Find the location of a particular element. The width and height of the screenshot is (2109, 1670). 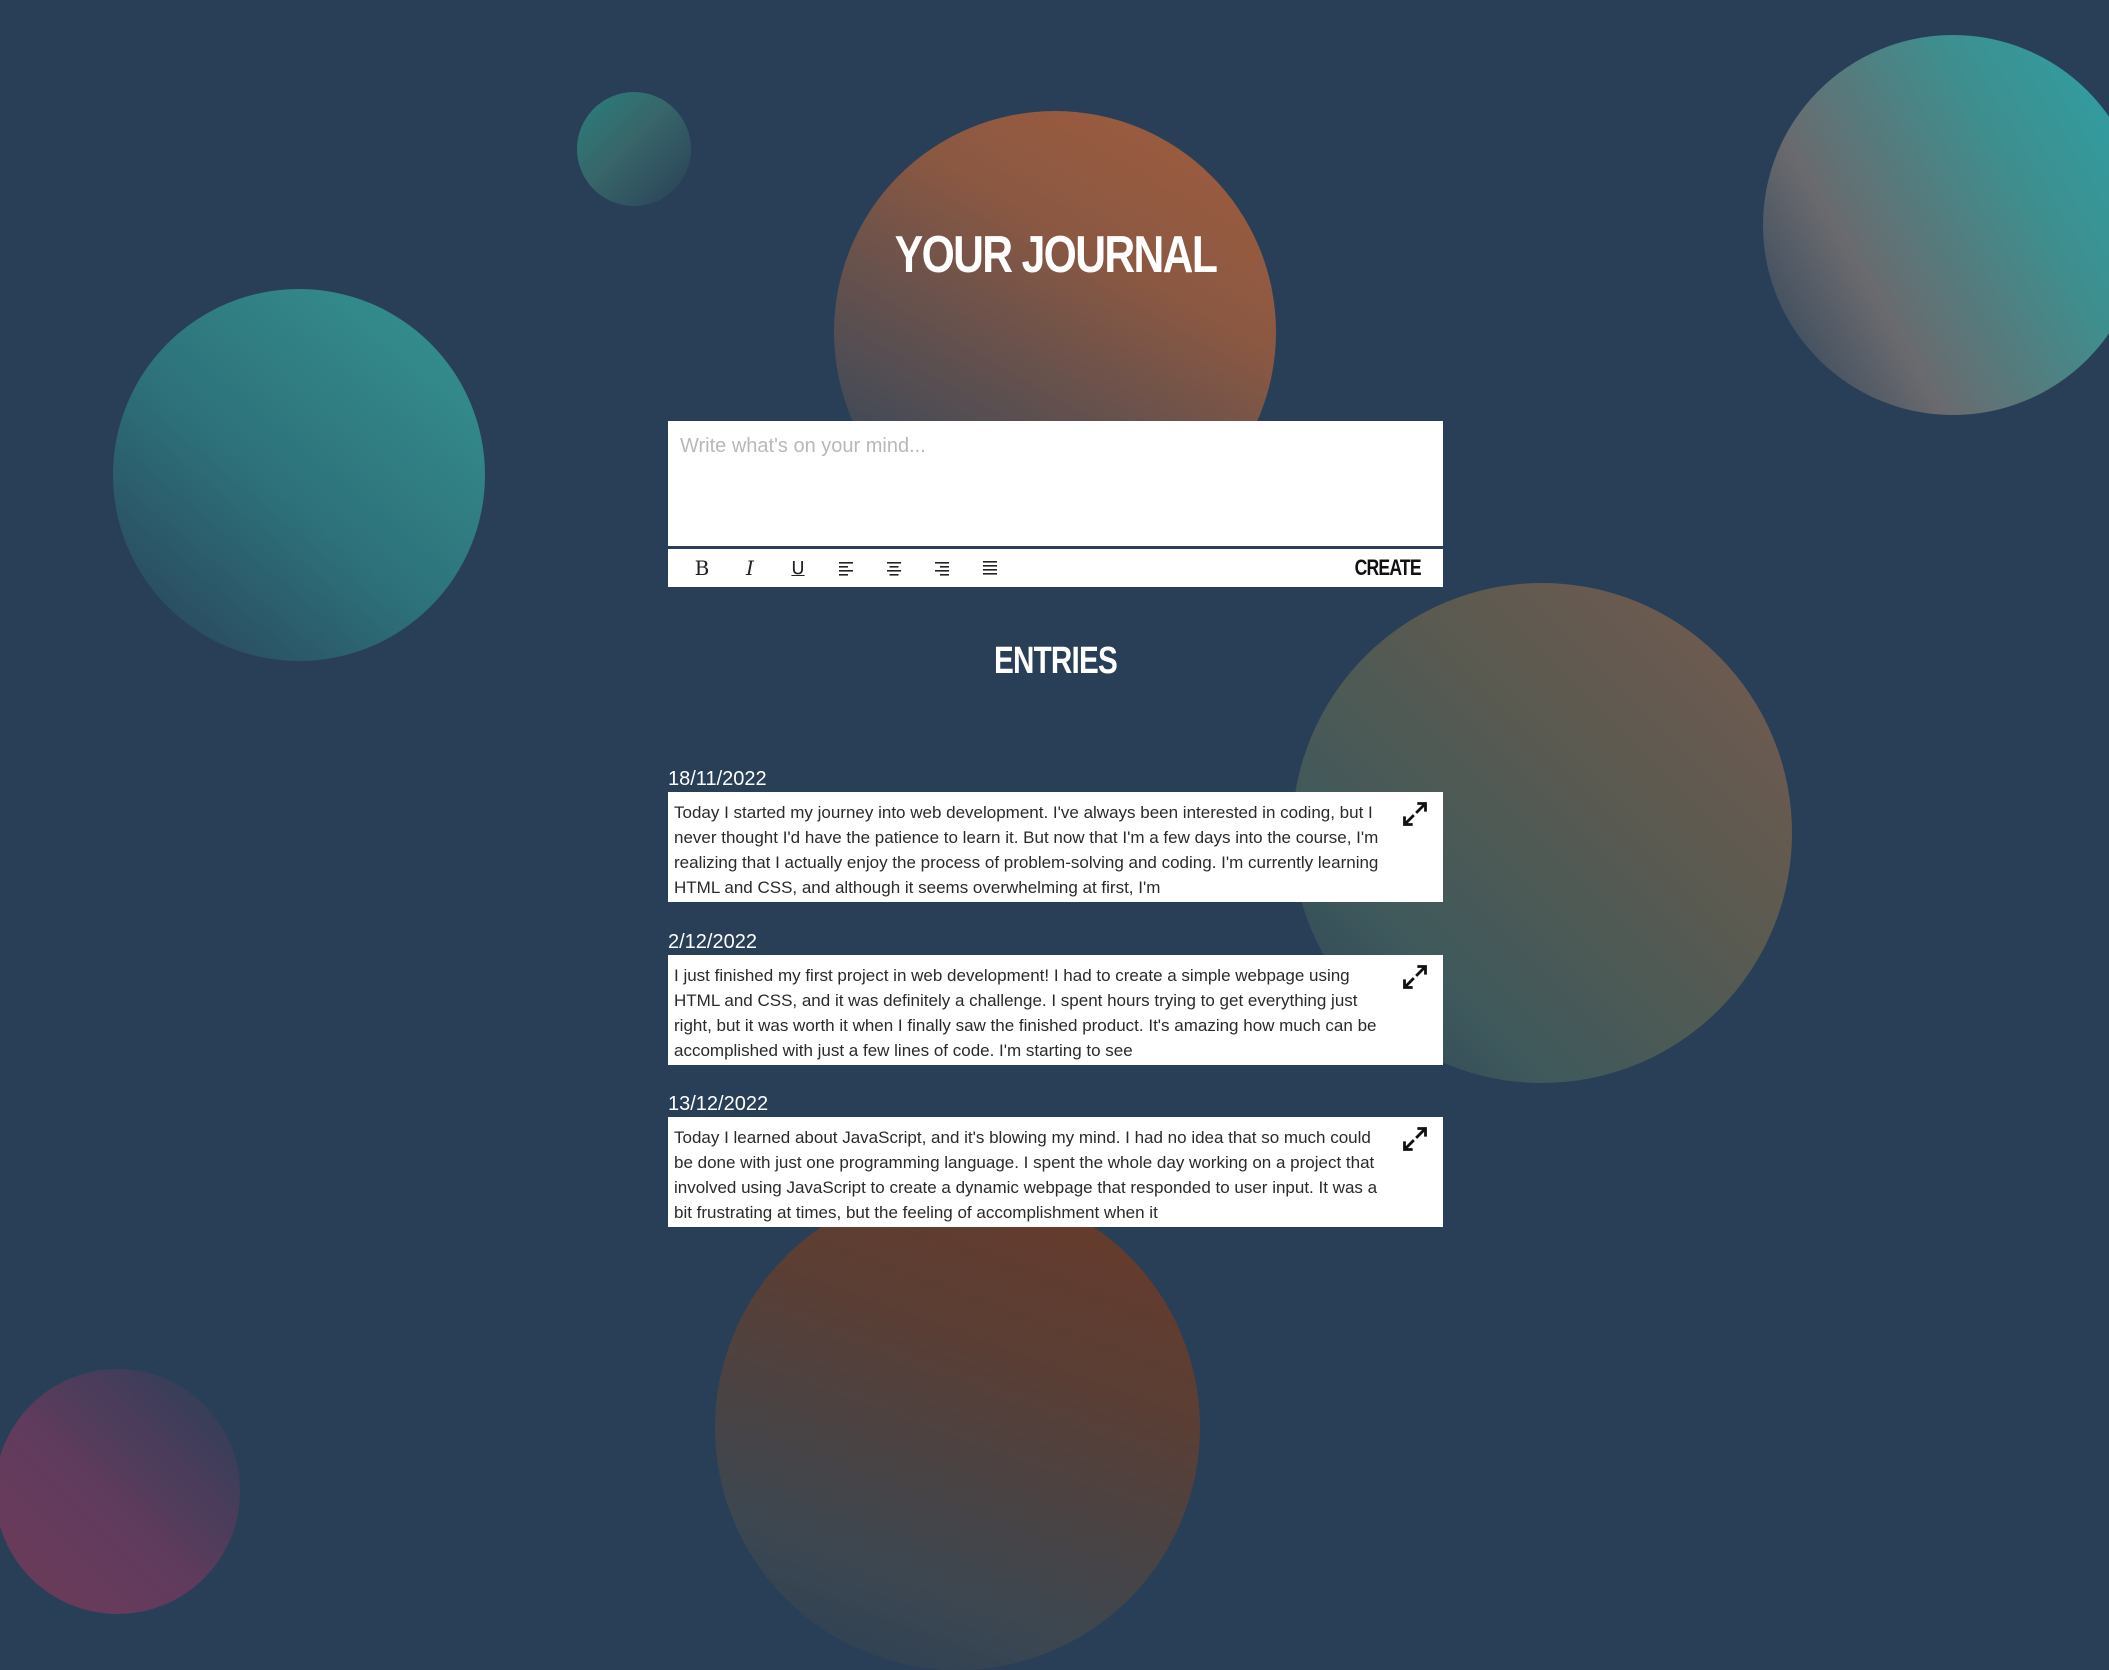

bold-icon: B is located at coordinates (702, 568).